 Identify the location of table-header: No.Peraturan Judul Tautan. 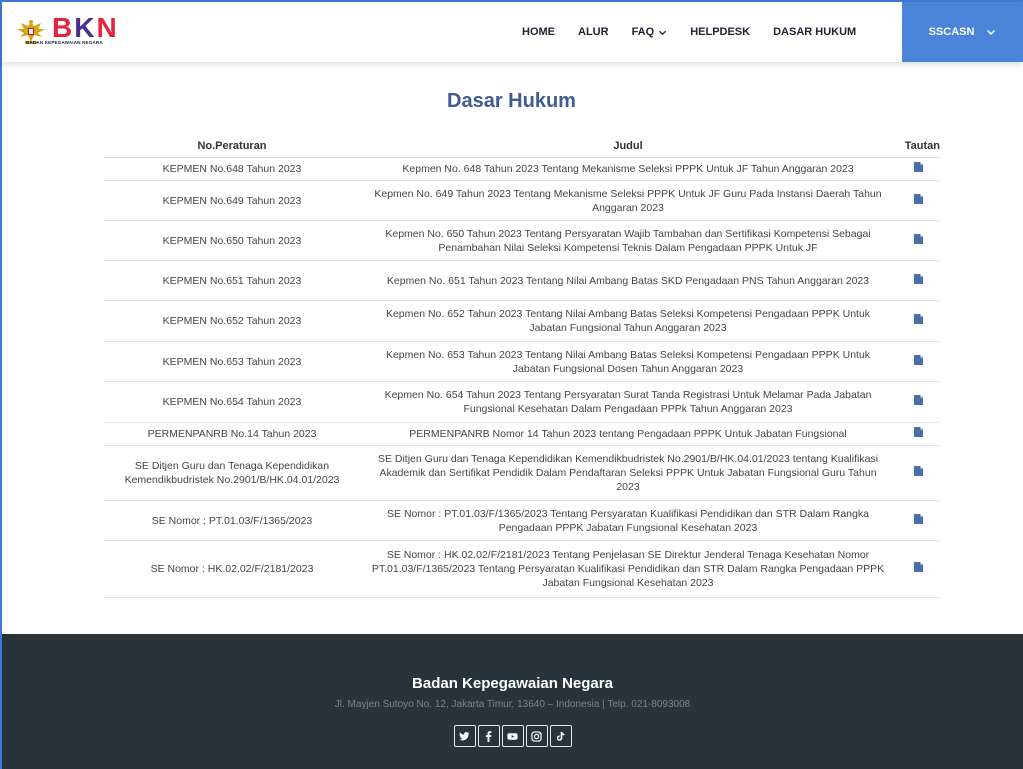
(522, 146).